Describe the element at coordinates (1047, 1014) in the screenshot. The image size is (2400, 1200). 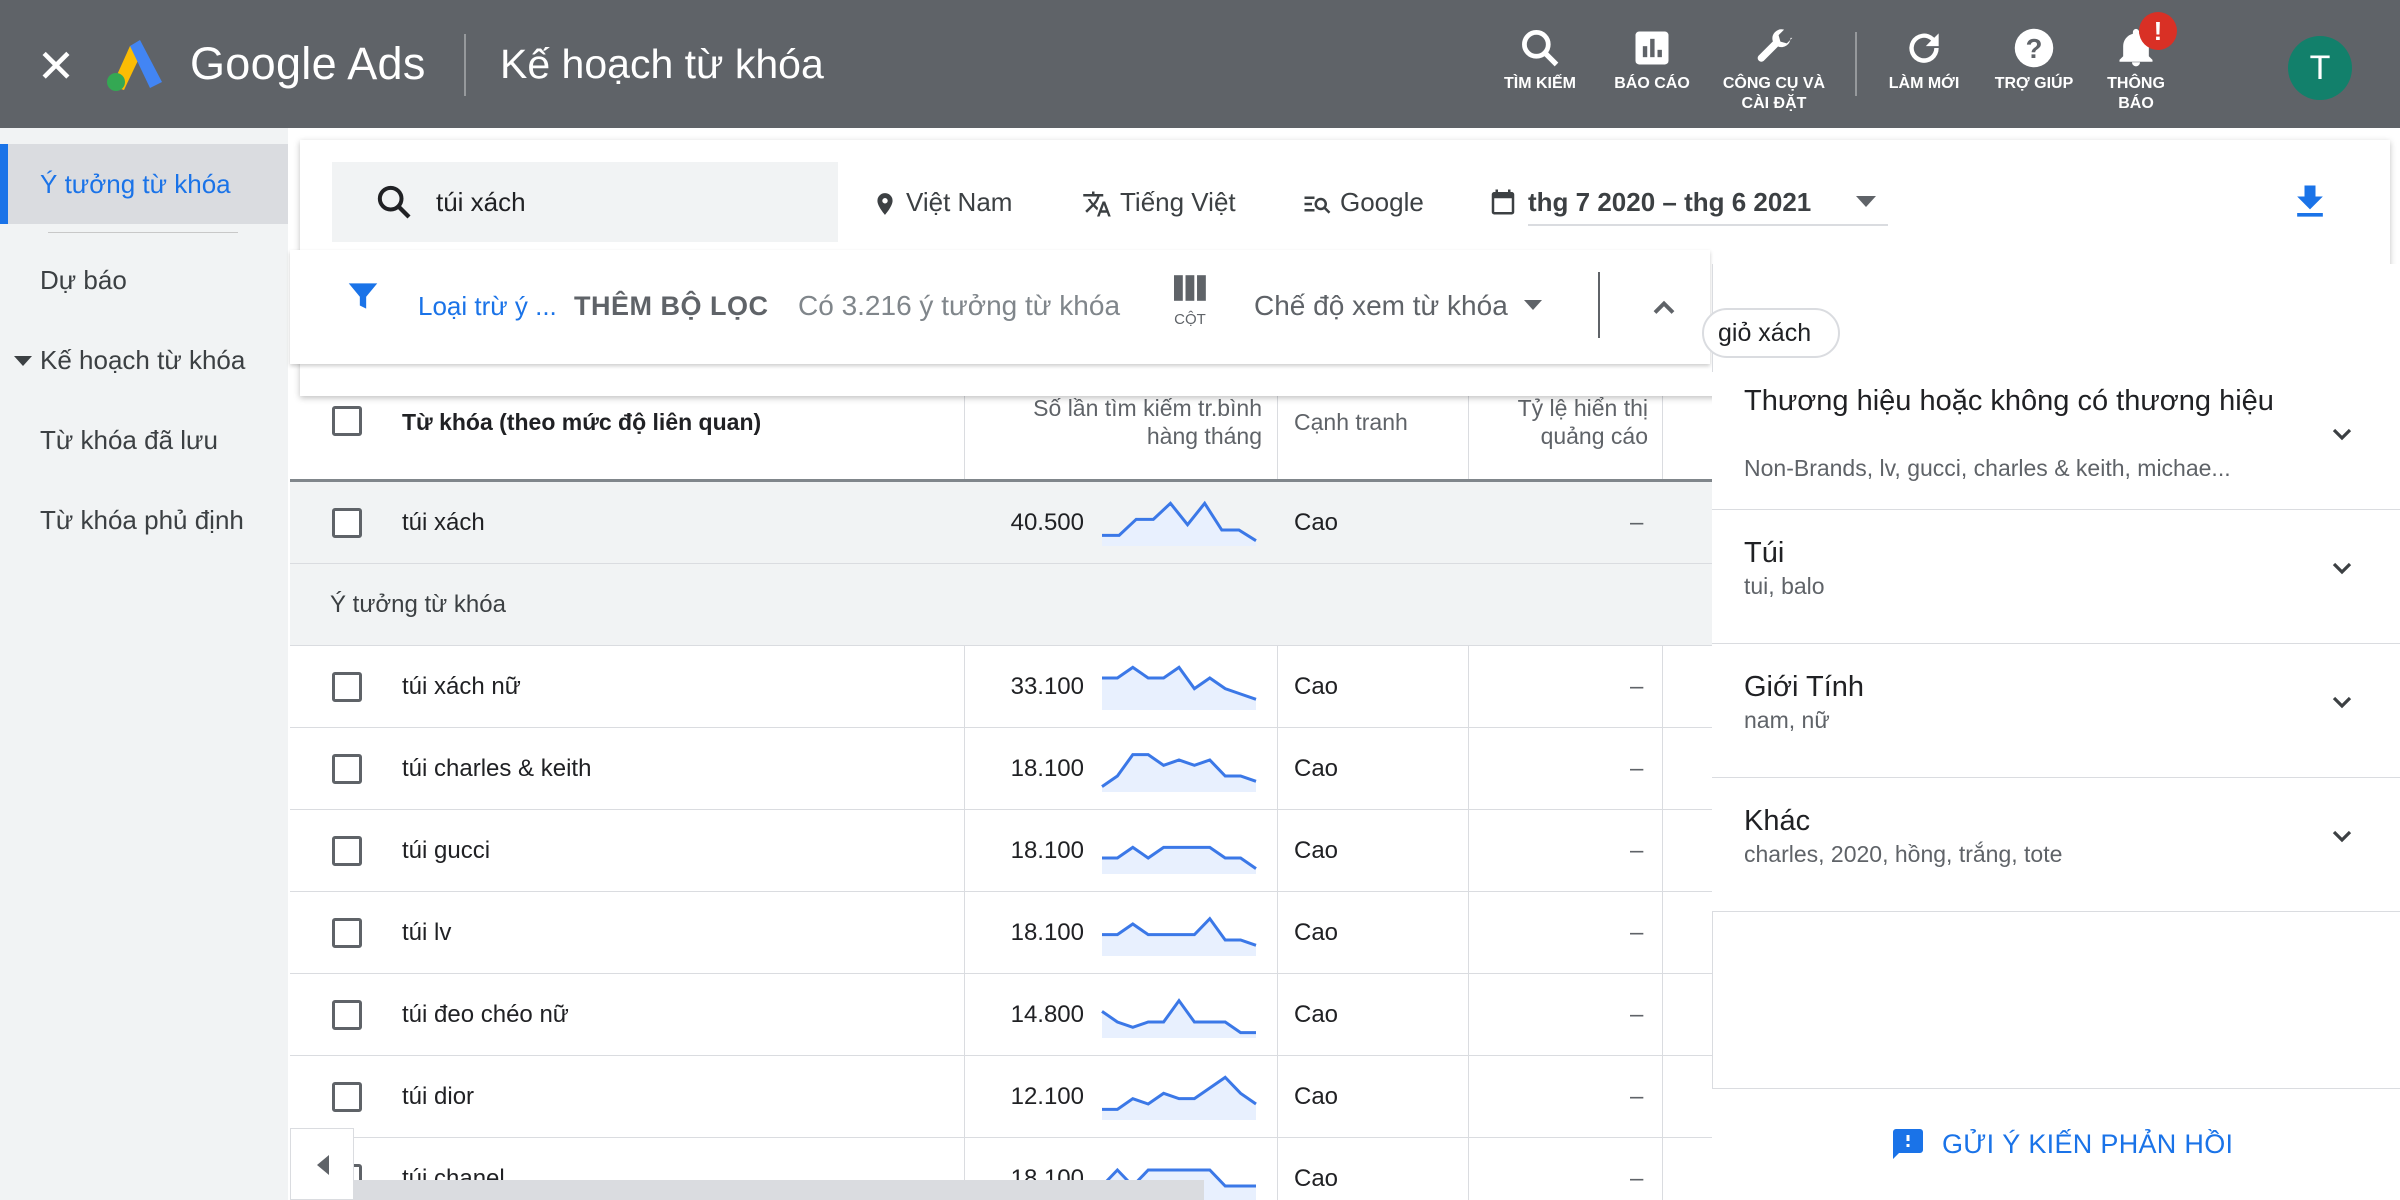
I see `volume-value: 14.800` at that location.